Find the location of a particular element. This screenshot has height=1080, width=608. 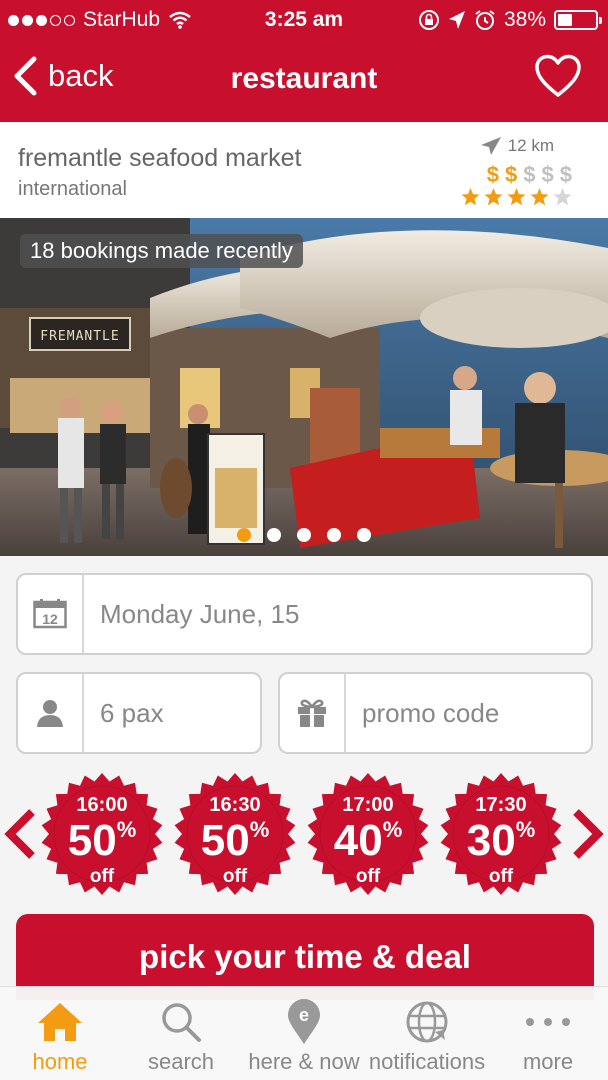

date-value: Monday June, 15 is located at coordinates (200, 613).